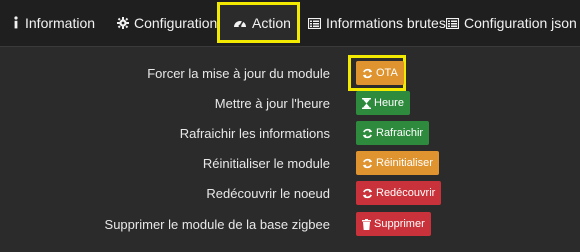 This screenshot has width=580, height=252. I want to click on action-label-supprimer: Supprimer le module de la base zigbee, so click(217, 224).